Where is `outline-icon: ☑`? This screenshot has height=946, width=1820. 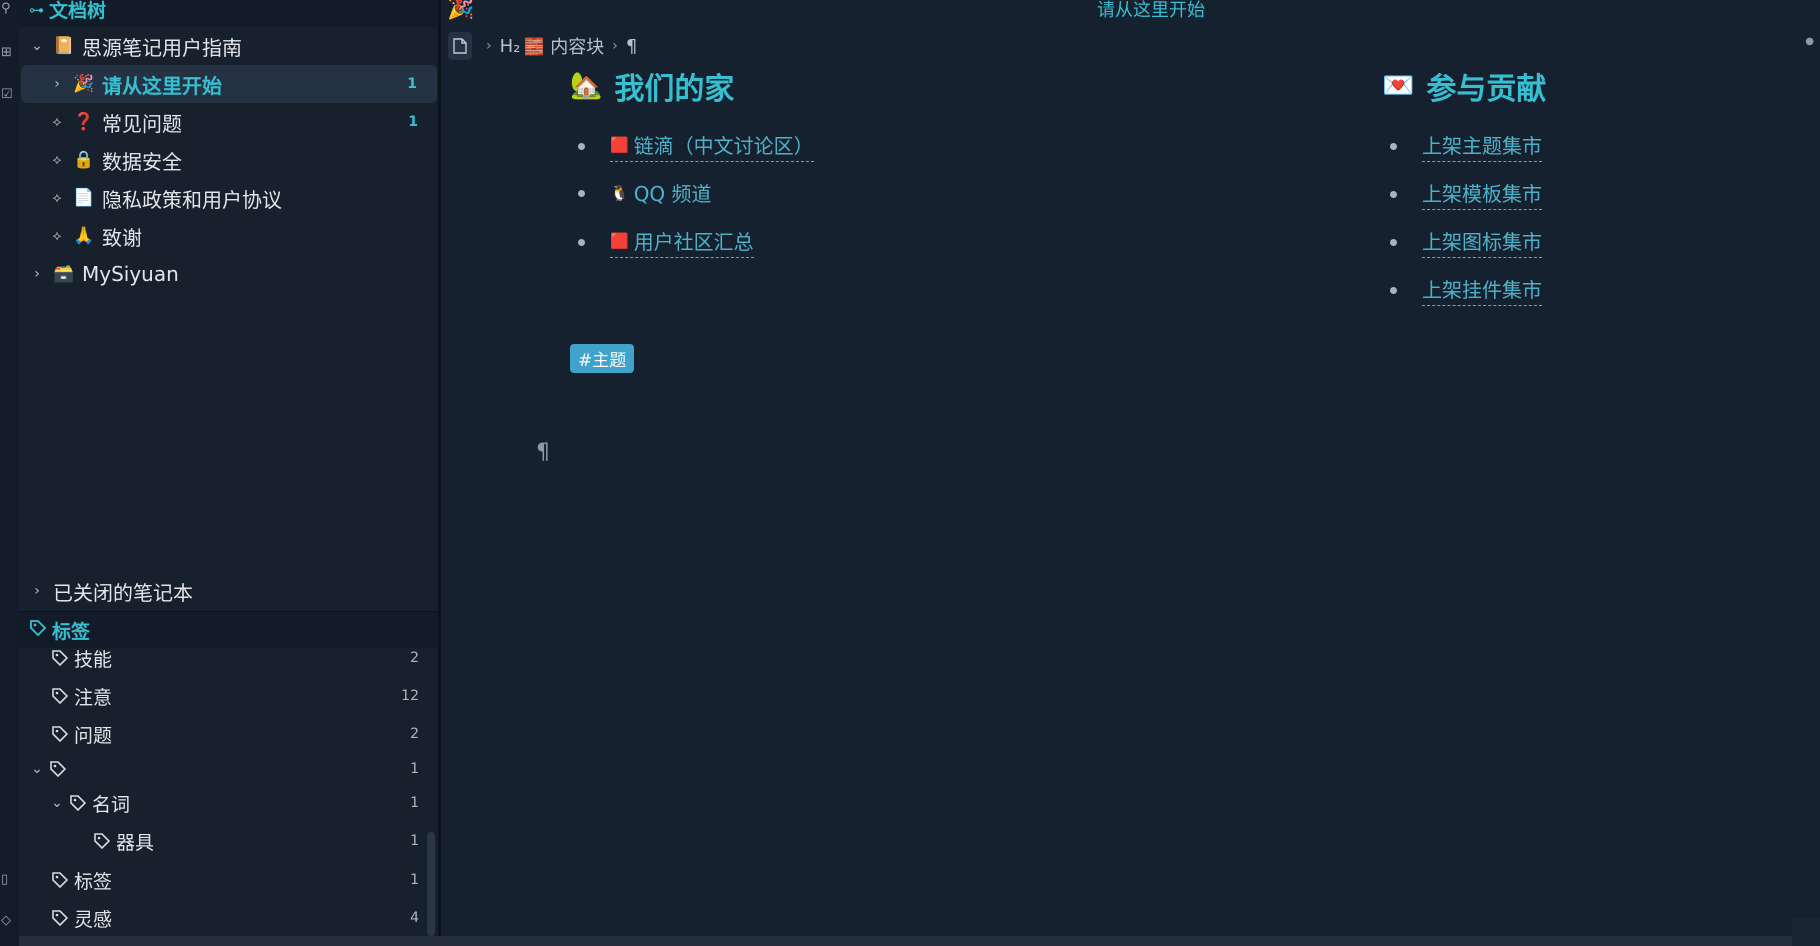
outline-icon: ☑ is located at coordinates (8, 95).